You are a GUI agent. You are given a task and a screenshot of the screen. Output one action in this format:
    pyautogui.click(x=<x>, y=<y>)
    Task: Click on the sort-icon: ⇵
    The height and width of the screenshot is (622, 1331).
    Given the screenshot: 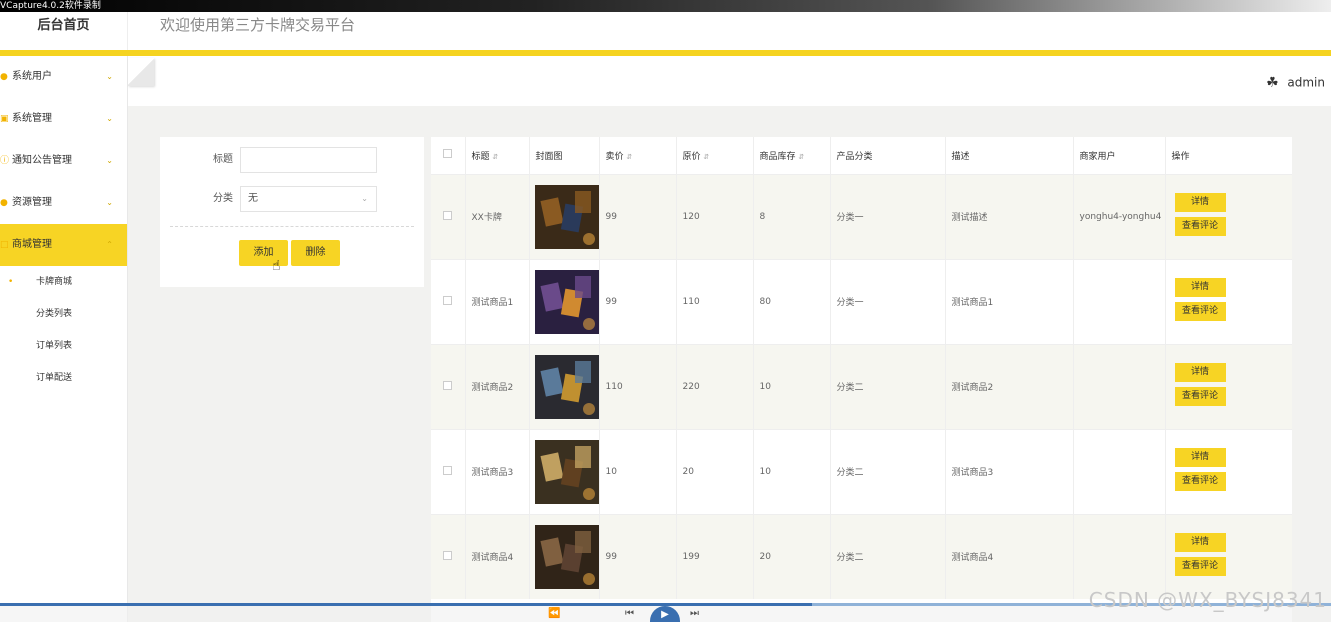 What is the action you would take?
    pyautogui.click(x=706, y=156)
    